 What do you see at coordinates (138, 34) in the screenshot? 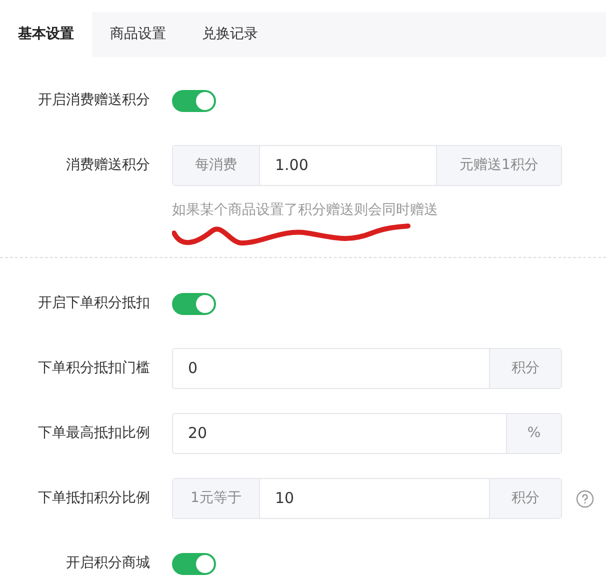
I see `tab: 商品设置` at bounding box center [138, 34].